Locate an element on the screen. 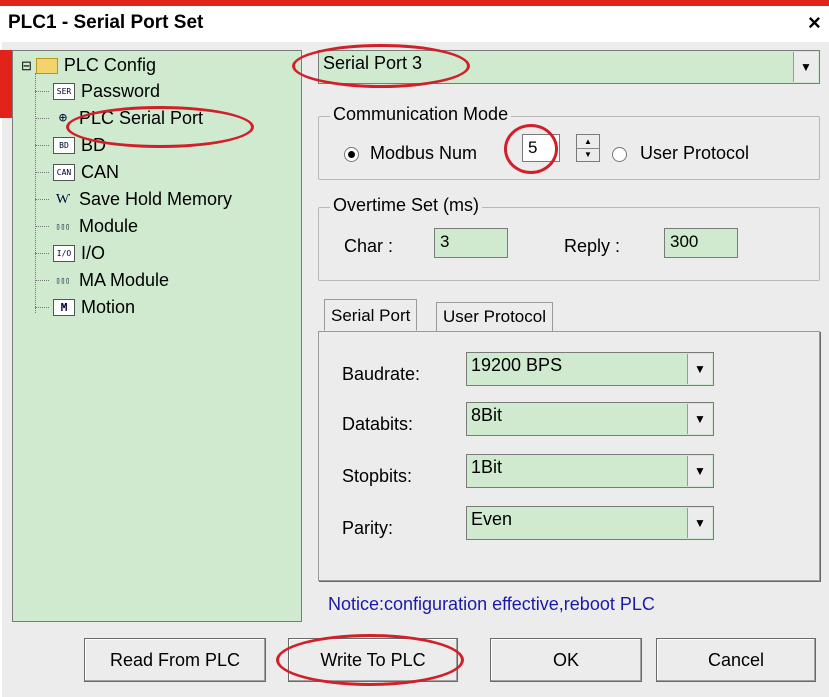 The height and width of the screenshot is (697, 829). tree-item-io: I/O I/O is located at coordinates (79, 253).